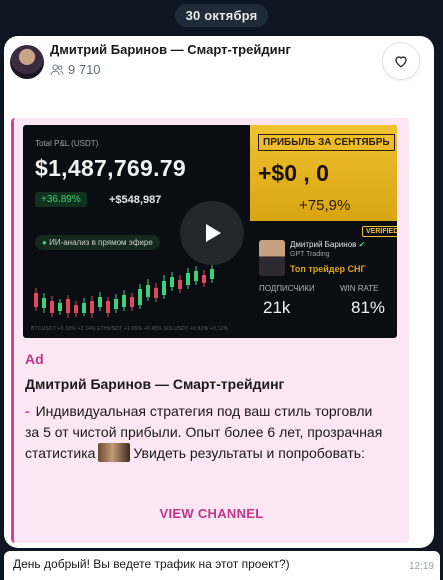 The width and height of the screenshot is (443, 580). I want to click on winrate-stat-value: 81%, so click(368, 307).